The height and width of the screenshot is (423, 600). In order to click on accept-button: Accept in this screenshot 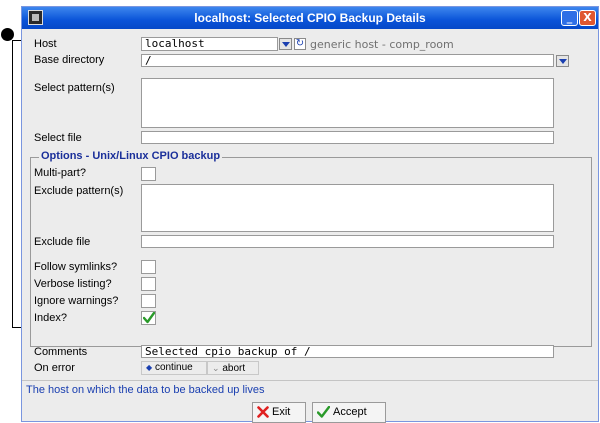, I will do `click(349, 412)`.